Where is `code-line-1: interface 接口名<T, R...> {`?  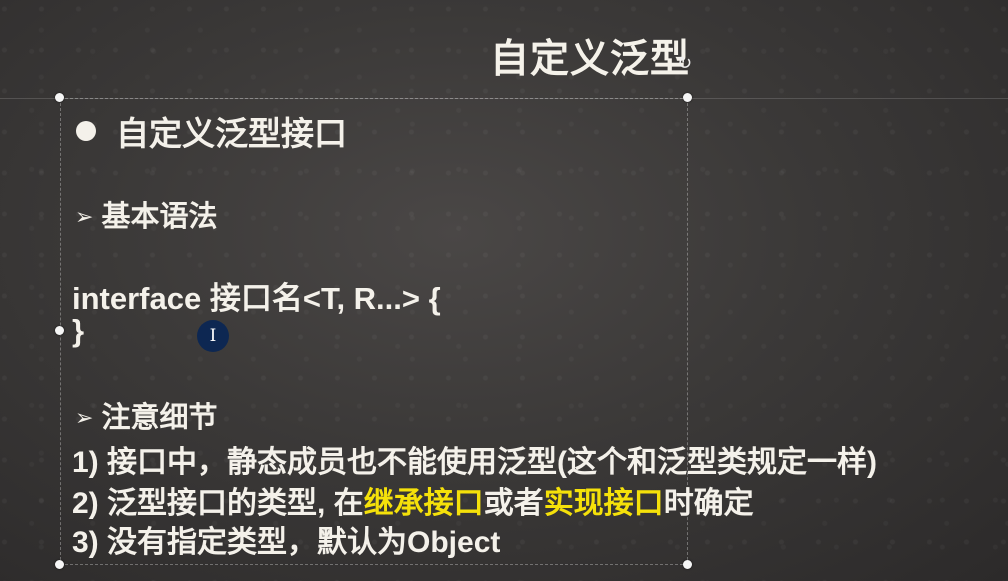 code-line-1: interface 接口名<T, R...> { is located at coordinates (256, 298).